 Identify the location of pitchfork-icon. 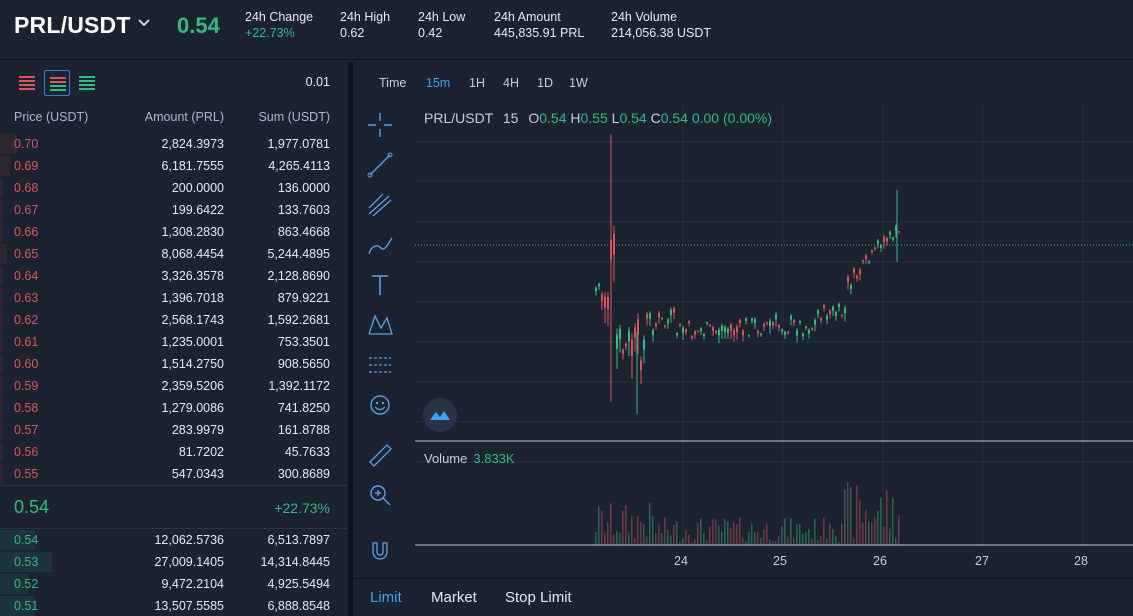
(380, 205).